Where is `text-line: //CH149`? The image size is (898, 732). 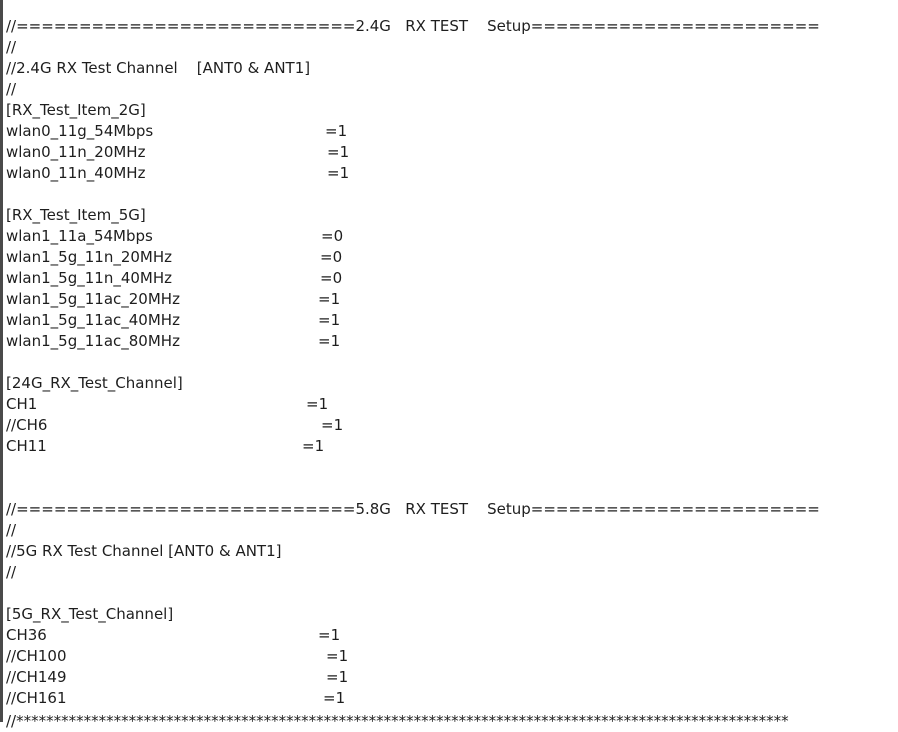 text-line: //CH149 is located at coordinates (36, 677).